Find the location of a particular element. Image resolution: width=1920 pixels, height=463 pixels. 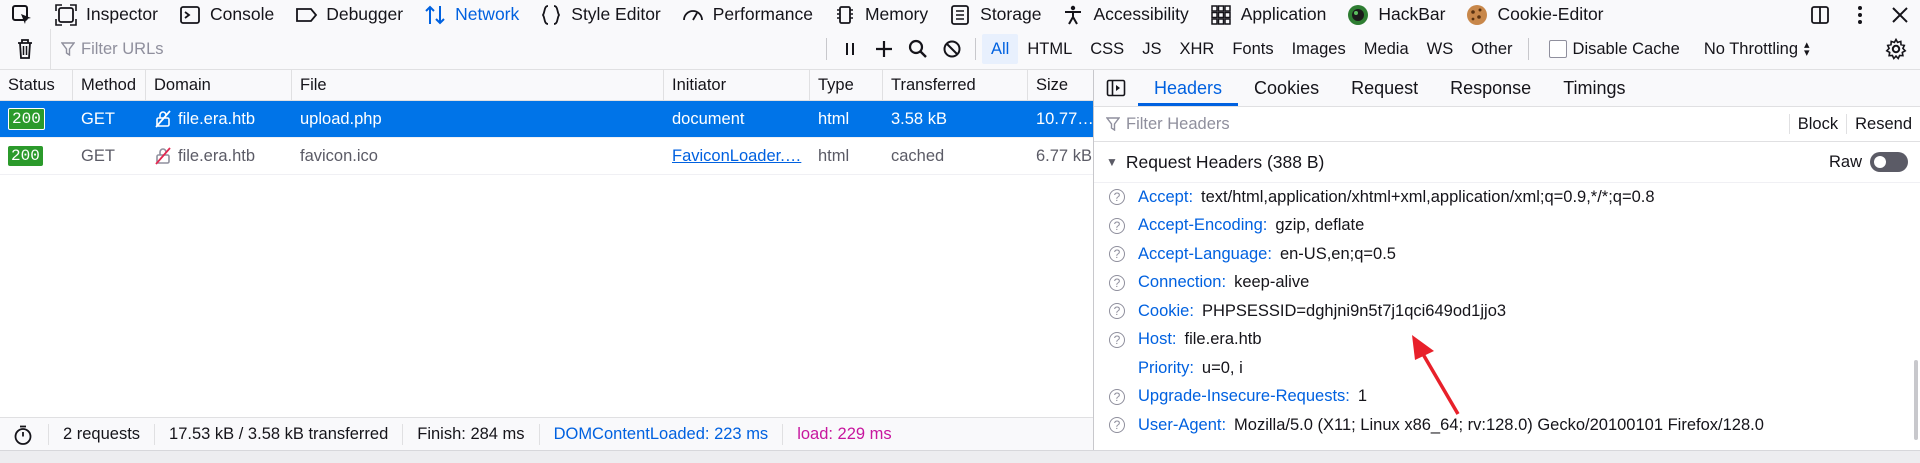

block-button: Block is located at coordinates (1817, 124).